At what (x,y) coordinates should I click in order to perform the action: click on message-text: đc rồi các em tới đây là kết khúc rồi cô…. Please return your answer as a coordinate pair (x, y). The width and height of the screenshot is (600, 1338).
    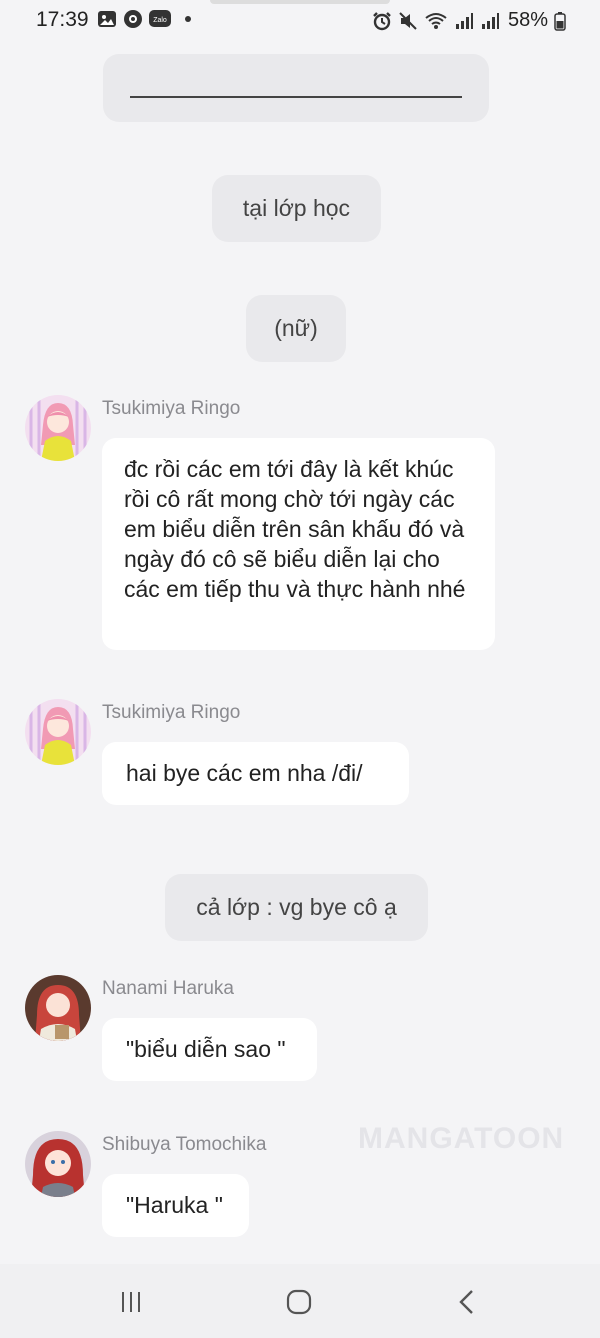
    Looking at the image, I should click on (295, 529).